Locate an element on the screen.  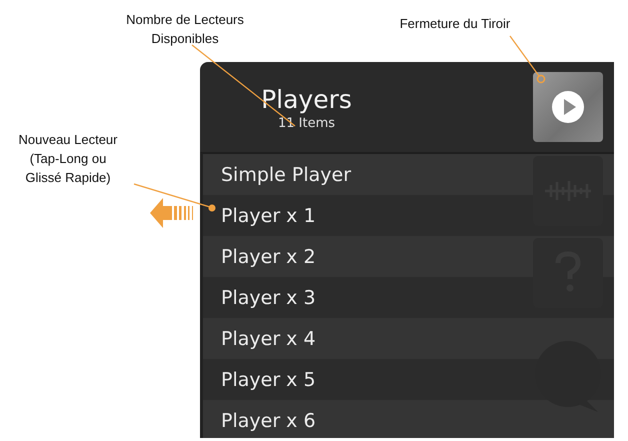
annotation-label: Nombre de Lecteurs Disponibles is located at coordinates (185, 29).